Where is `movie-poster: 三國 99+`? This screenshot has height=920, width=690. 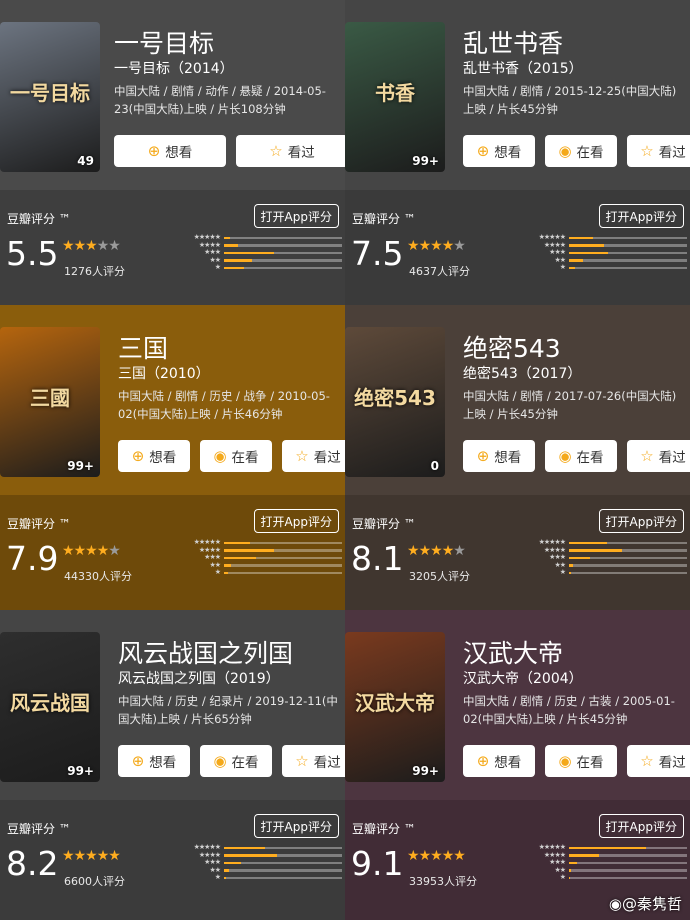 movie-poster: 三國 99+ is located at coordinates (50, 402).